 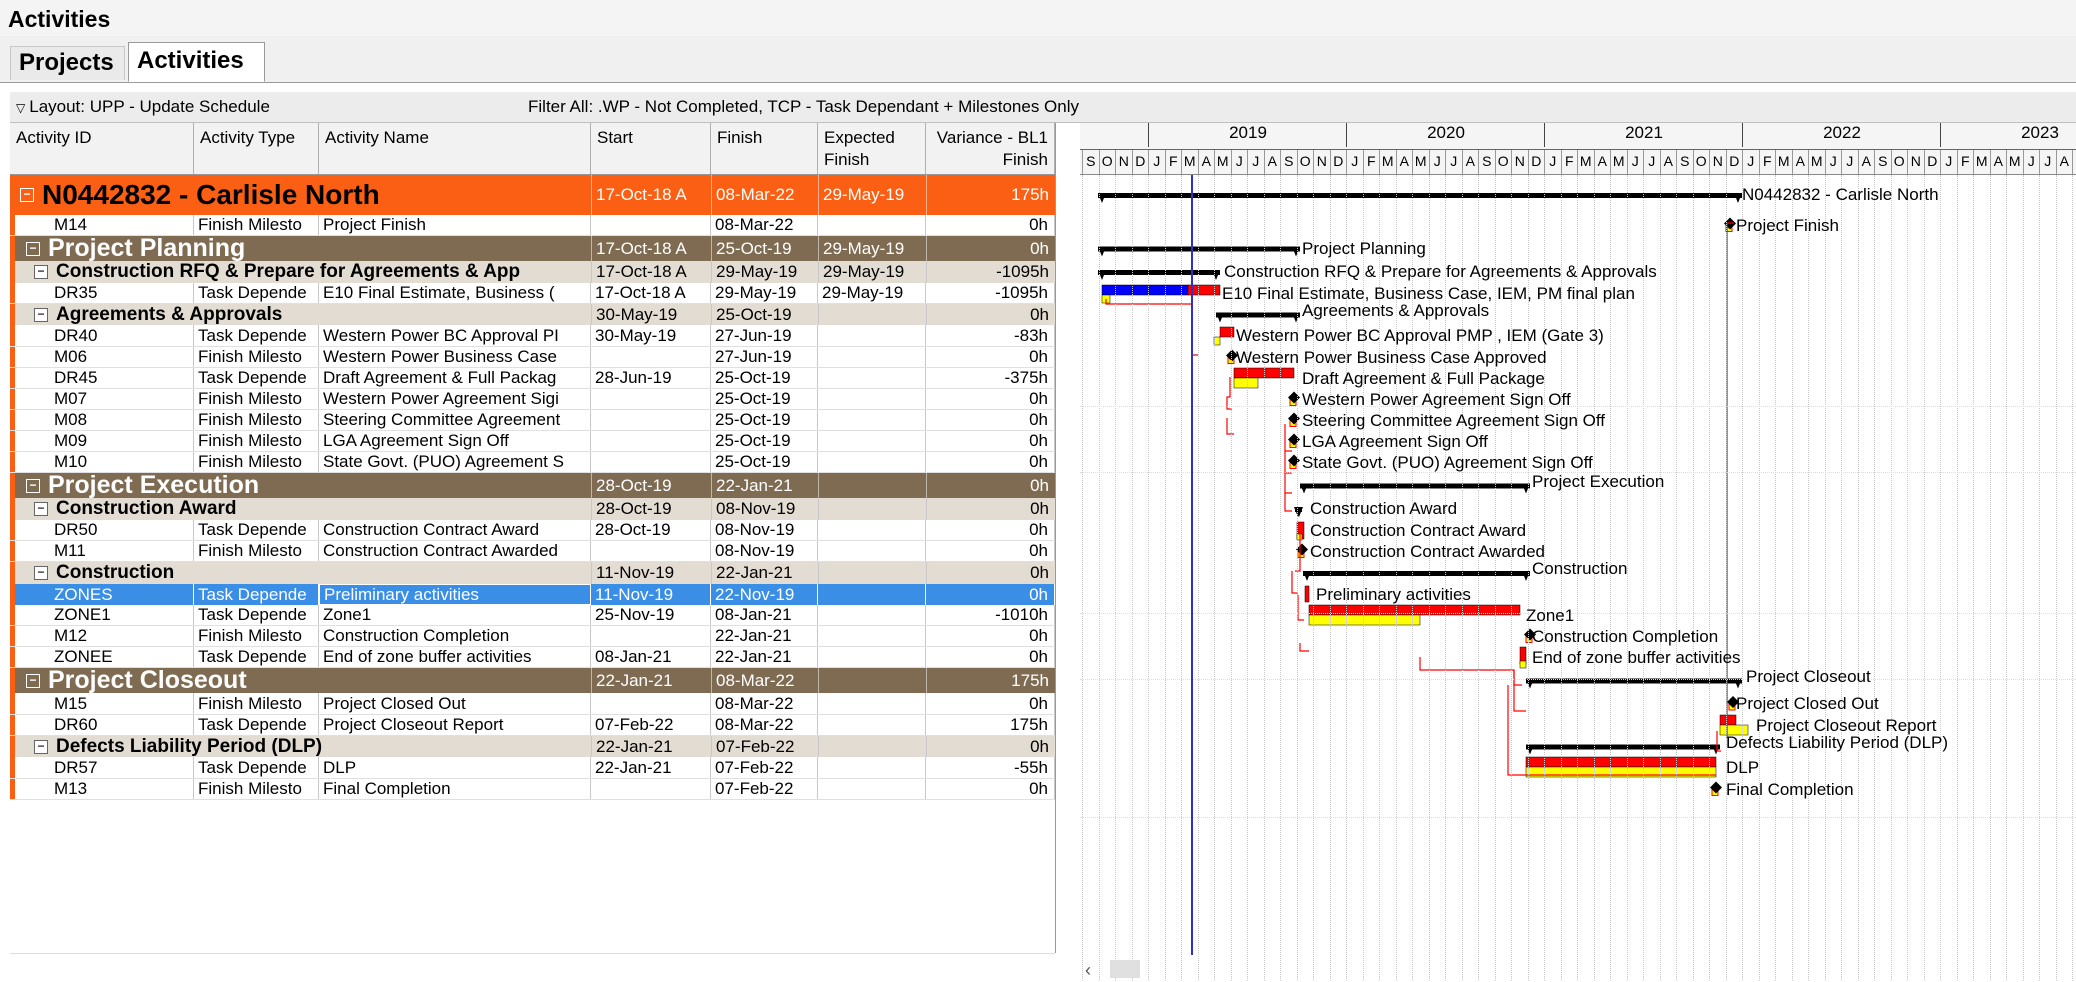 I want to click on cell-start: 11-Nov-19, so click(x=651, y=594).